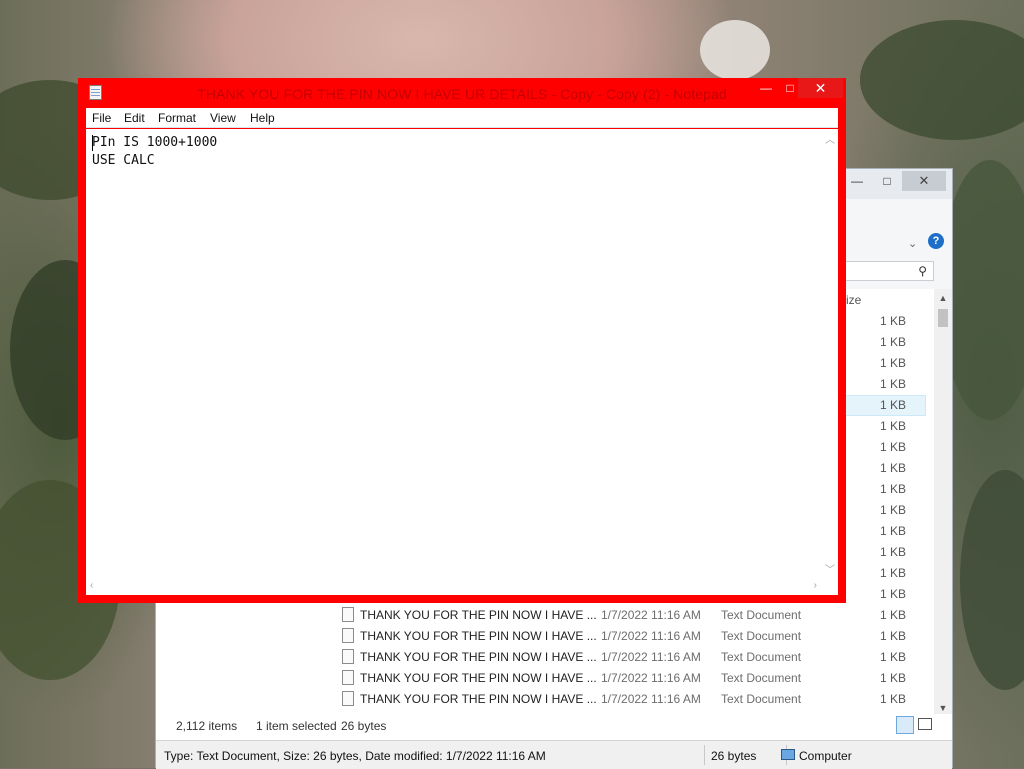  I want to click on scroll-down-arrow: ﹀, so click(830, 568).